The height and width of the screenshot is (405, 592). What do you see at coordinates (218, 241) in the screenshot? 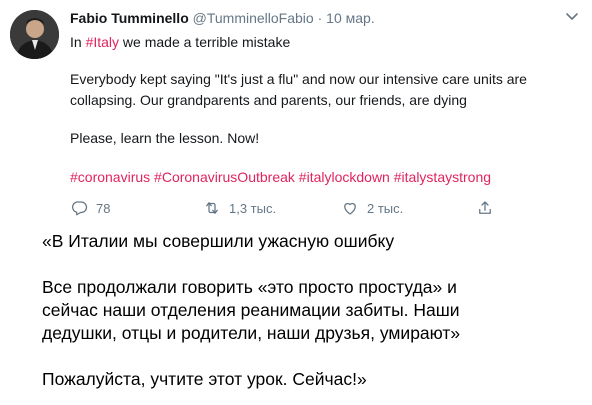
I see `translation-line: «В Италии мы совершили ужасную ошибку` at bounding box center [218, 241].